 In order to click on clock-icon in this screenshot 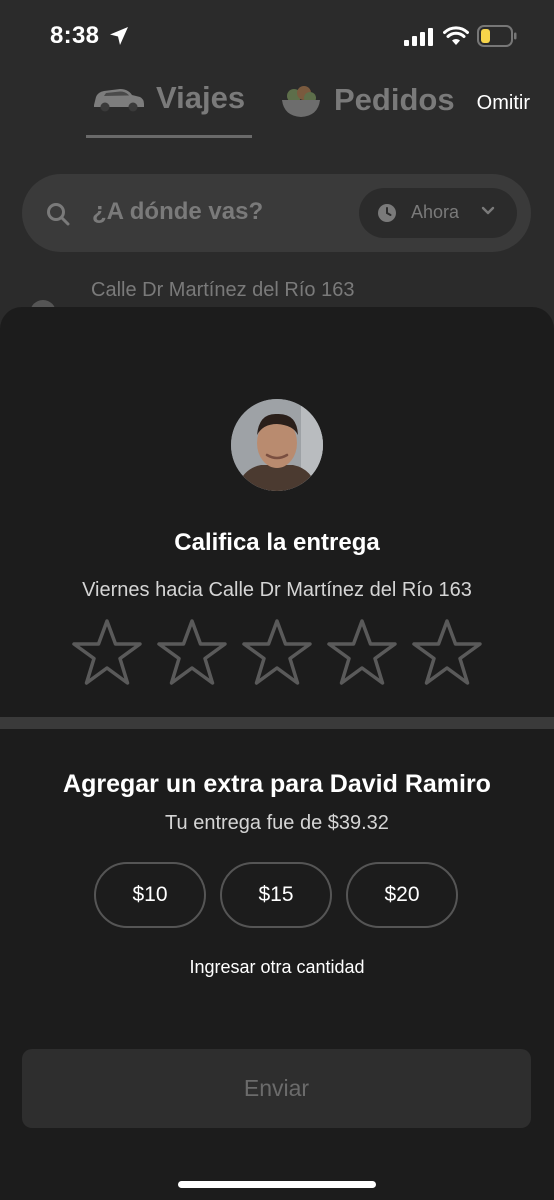, I will do `click(387, 213)`.